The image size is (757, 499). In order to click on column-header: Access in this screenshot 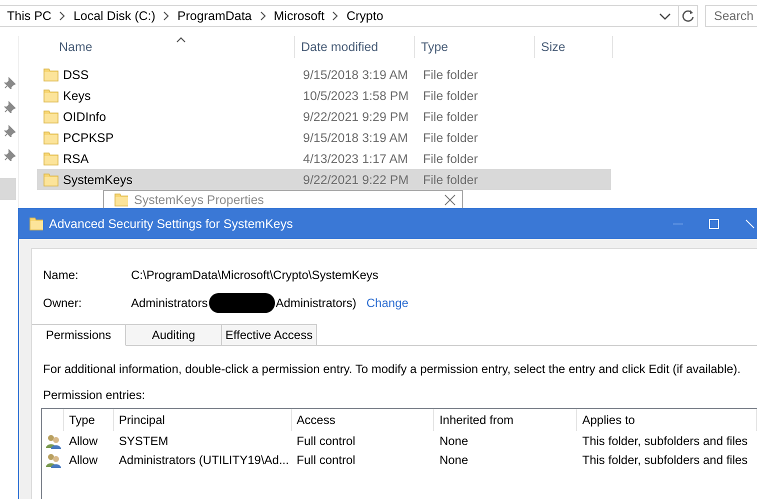, I will do `click(363, 420)`.